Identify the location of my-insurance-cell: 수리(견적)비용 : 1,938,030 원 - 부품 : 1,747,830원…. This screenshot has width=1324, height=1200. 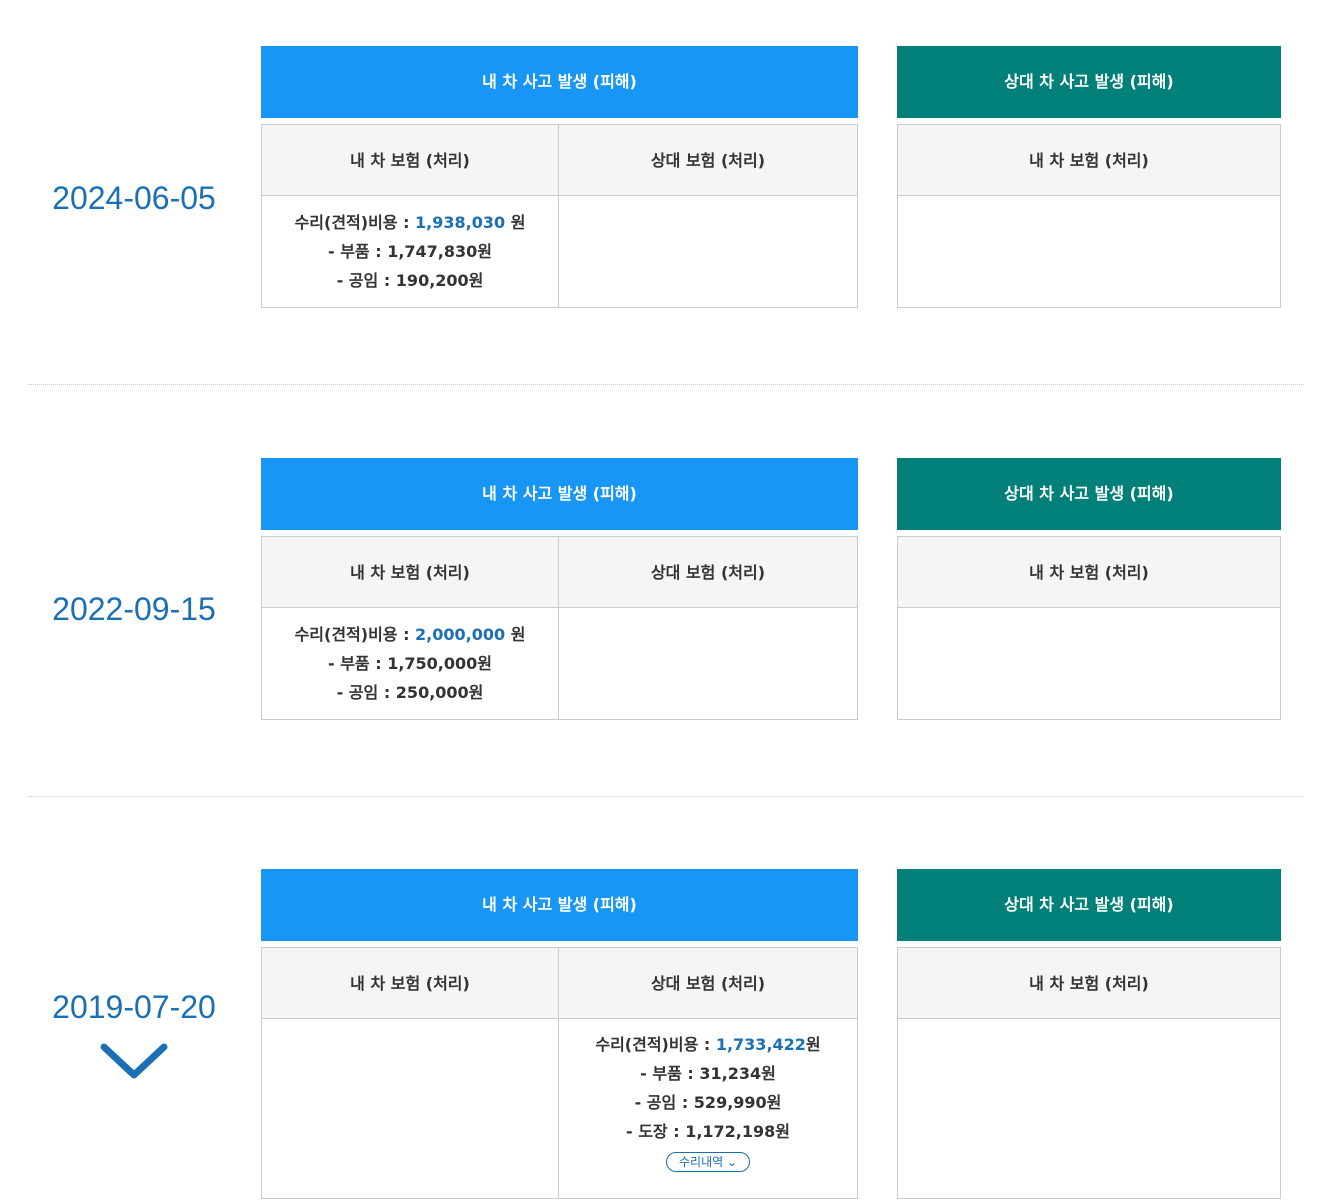
(410, 251).